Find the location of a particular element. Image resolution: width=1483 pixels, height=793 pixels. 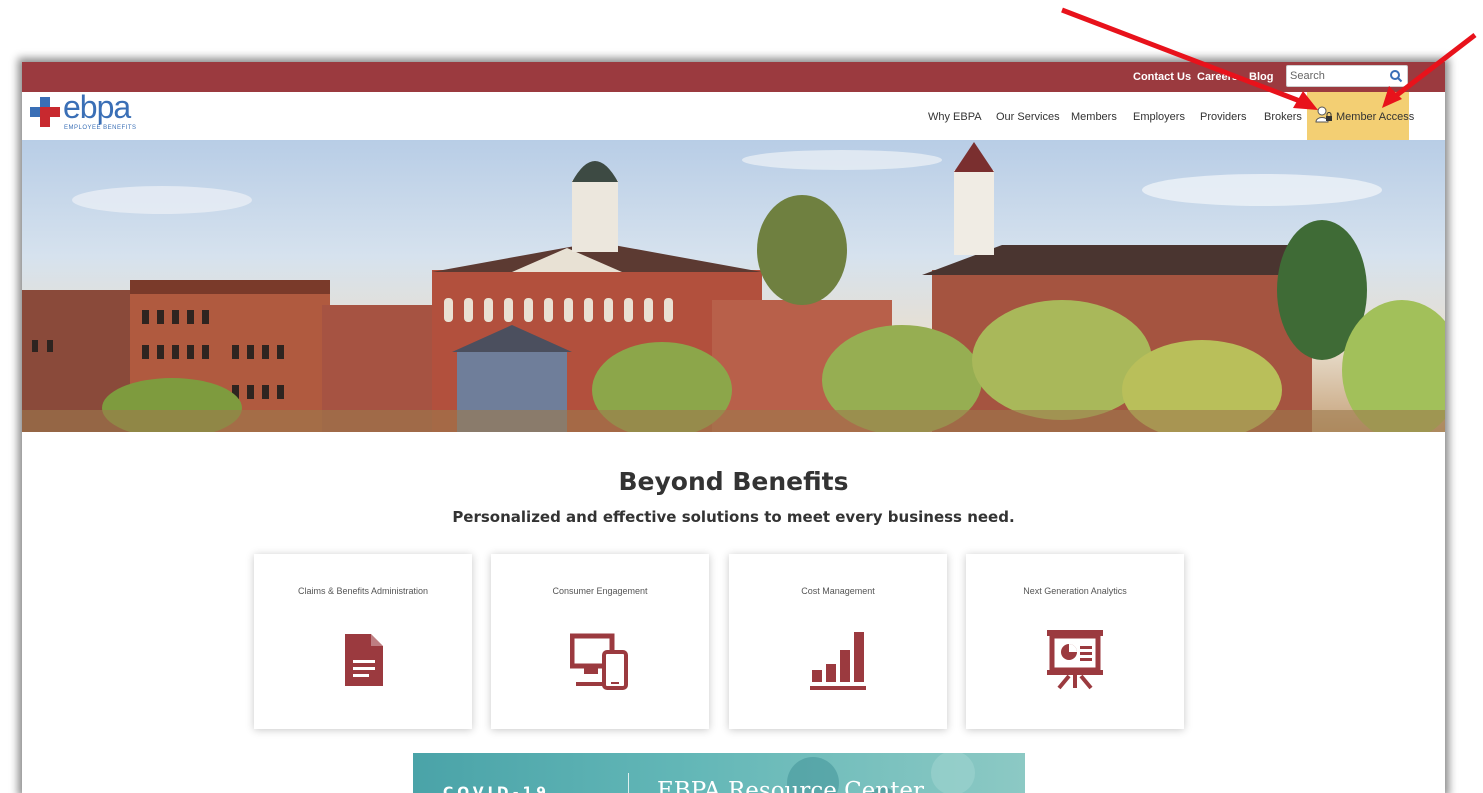

service-card-title: Consumer Engagement is located at coordinates (600, 591).